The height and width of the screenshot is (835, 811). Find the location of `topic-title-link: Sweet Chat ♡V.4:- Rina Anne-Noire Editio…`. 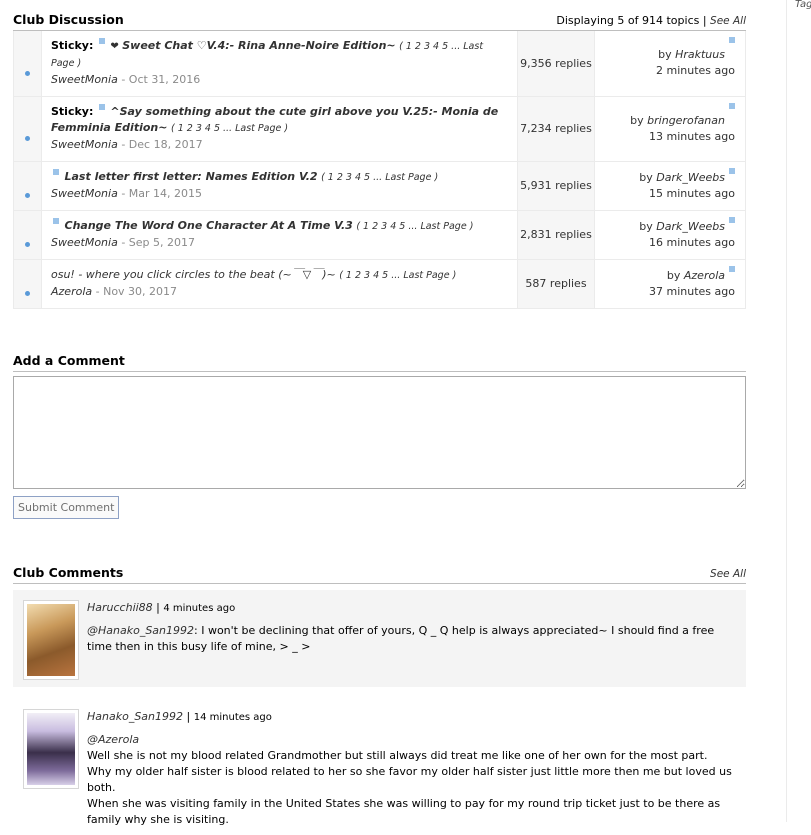

topic-title-link: Sweet Chat ♡V.4:- Rina Anne-Noire Editio… is located at coordinates (258, 45).